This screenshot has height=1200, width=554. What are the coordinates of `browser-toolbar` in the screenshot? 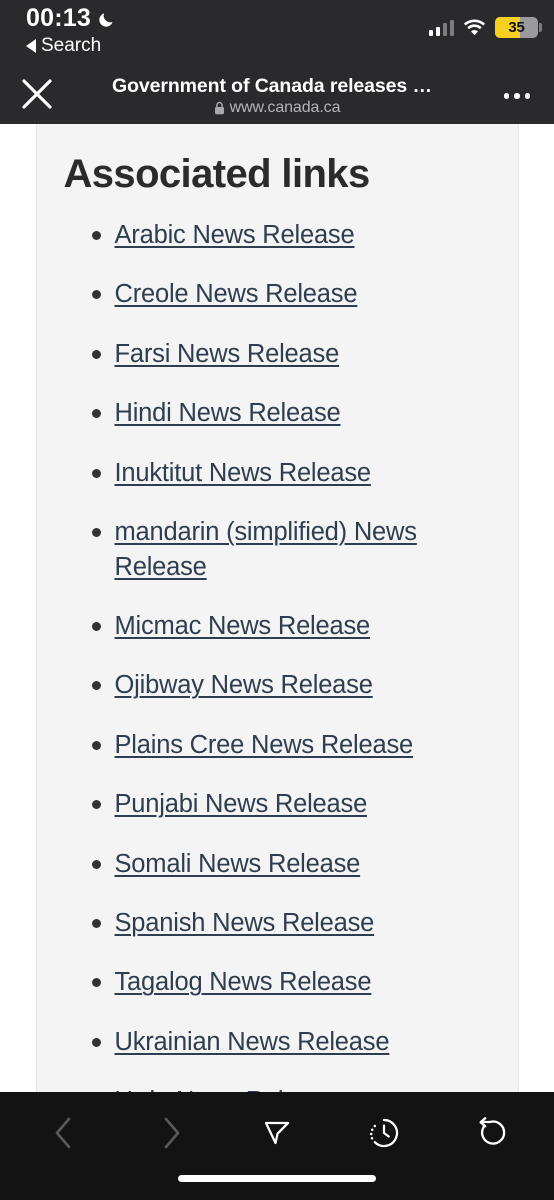 It's located at (277, 1146).